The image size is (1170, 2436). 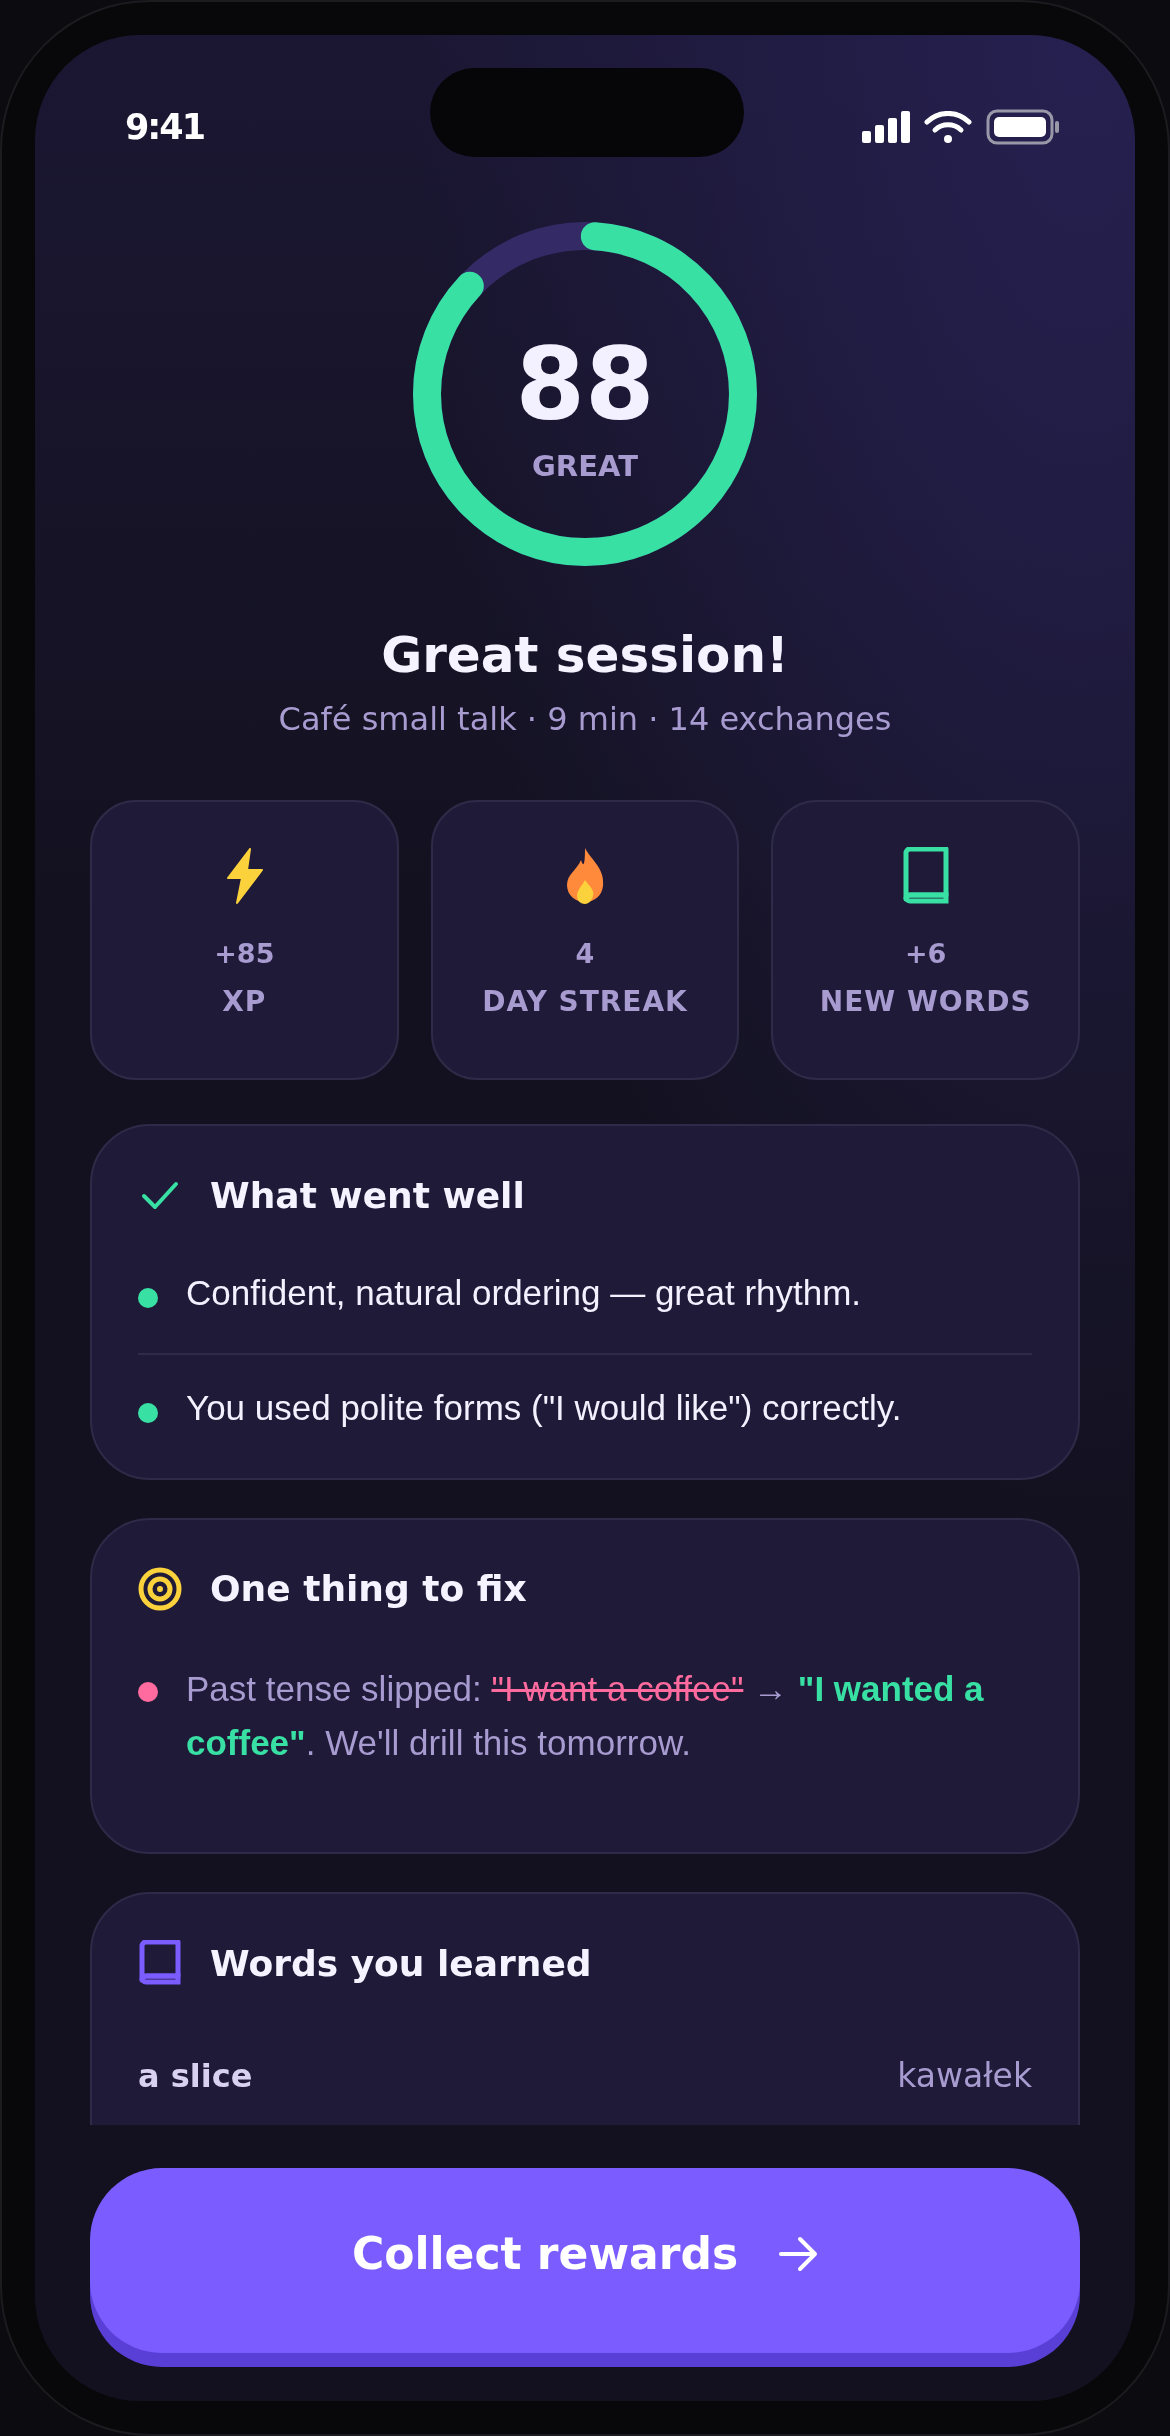 What do you see at coordinates (925, 1001) in the screenshot?
I see `stat-label: NEW WORDS` at bounding box center [925, 1001].